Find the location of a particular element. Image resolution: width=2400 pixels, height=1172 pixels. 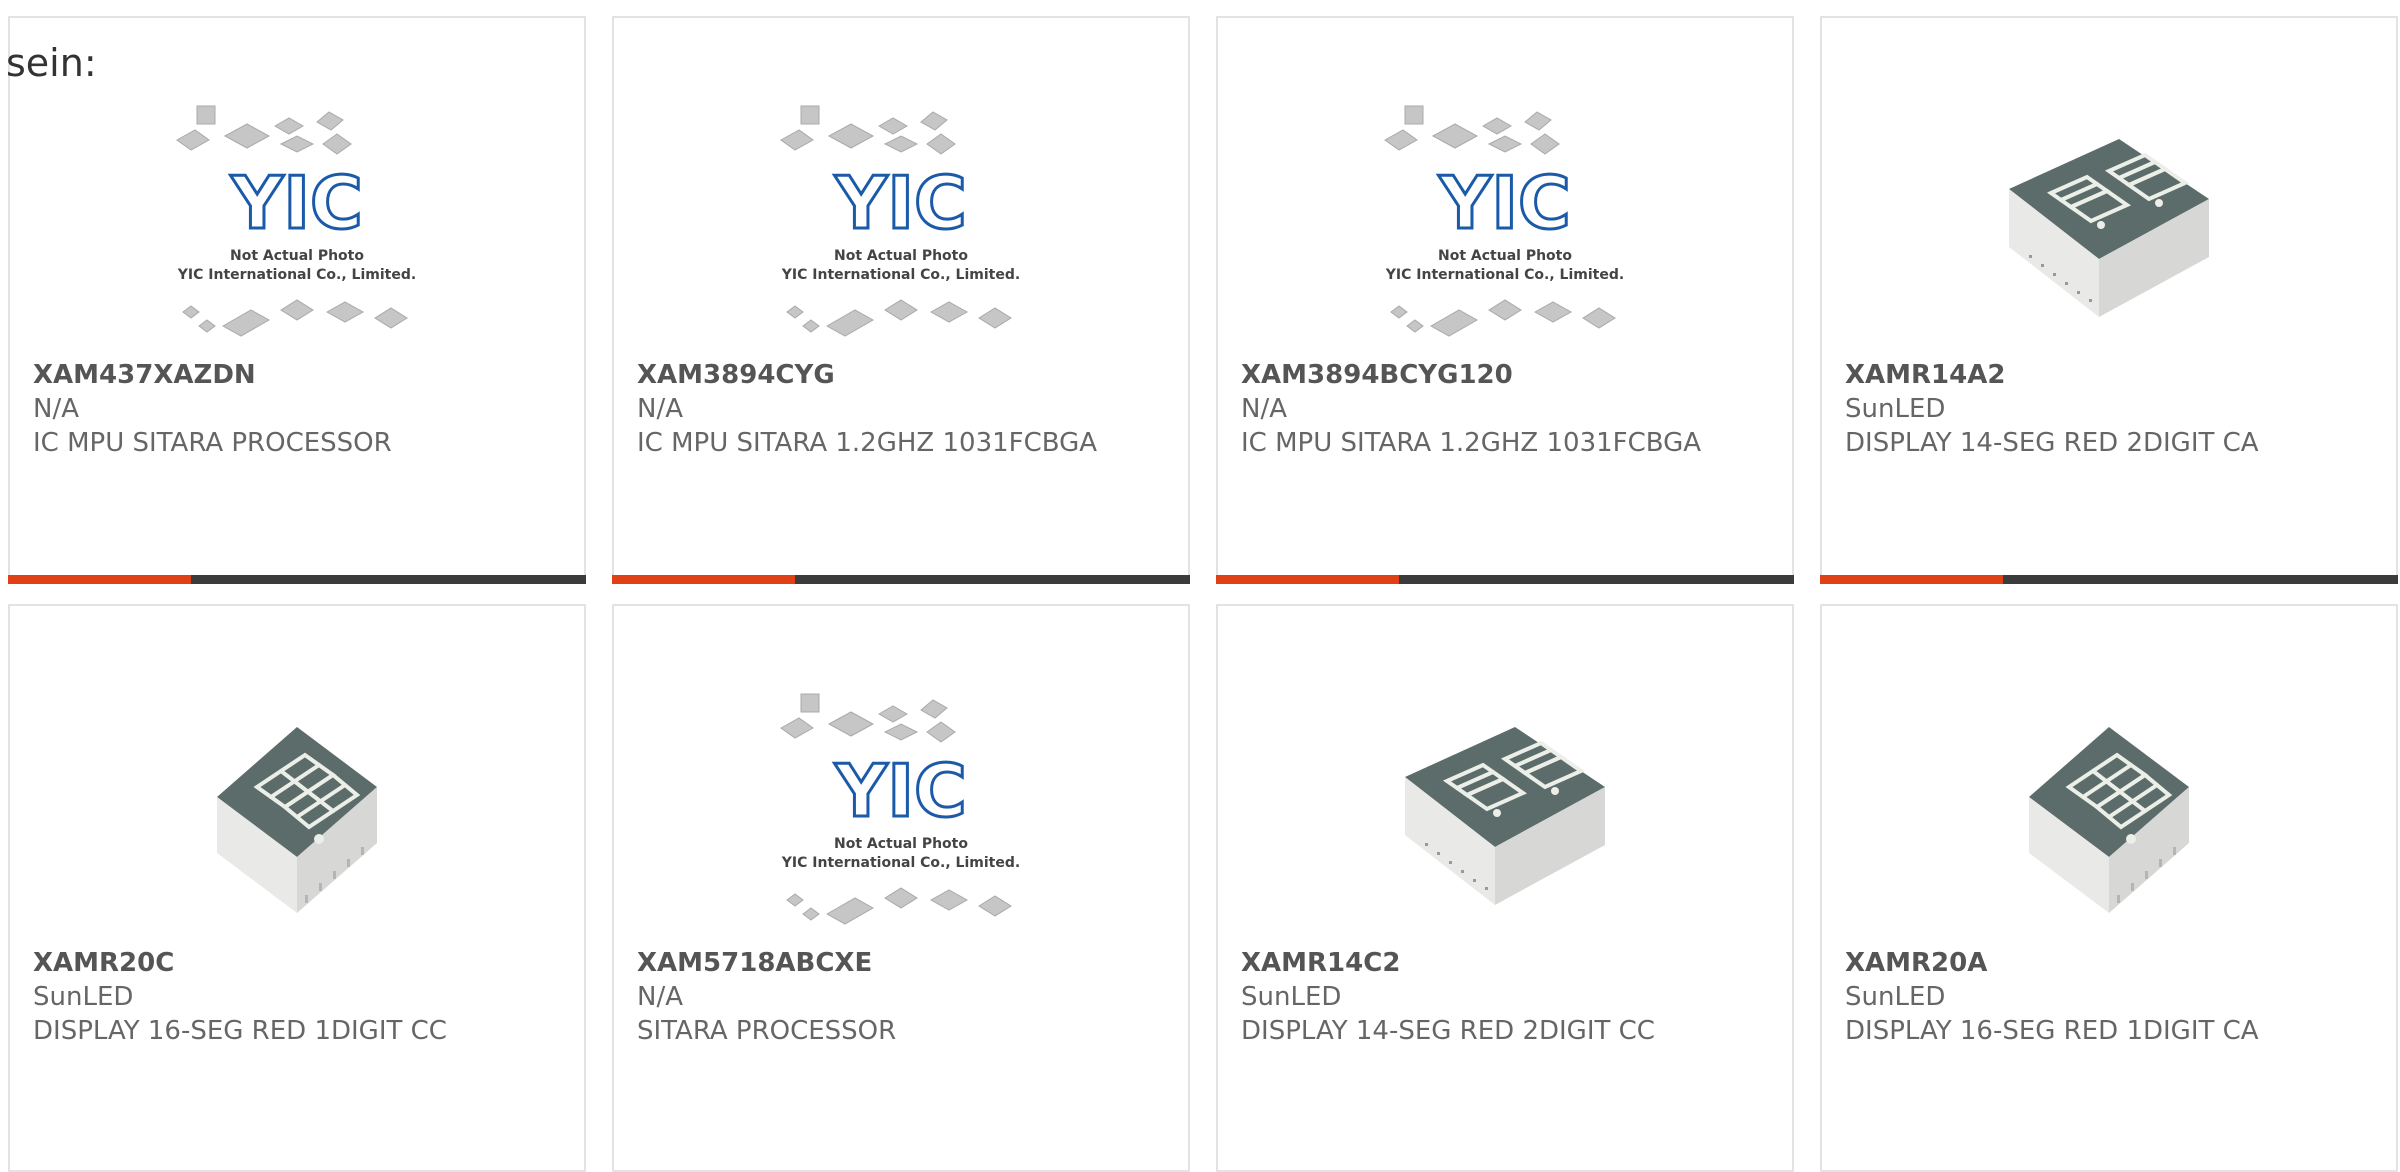

intro-text: sein: is located at coordinates (51, 63).